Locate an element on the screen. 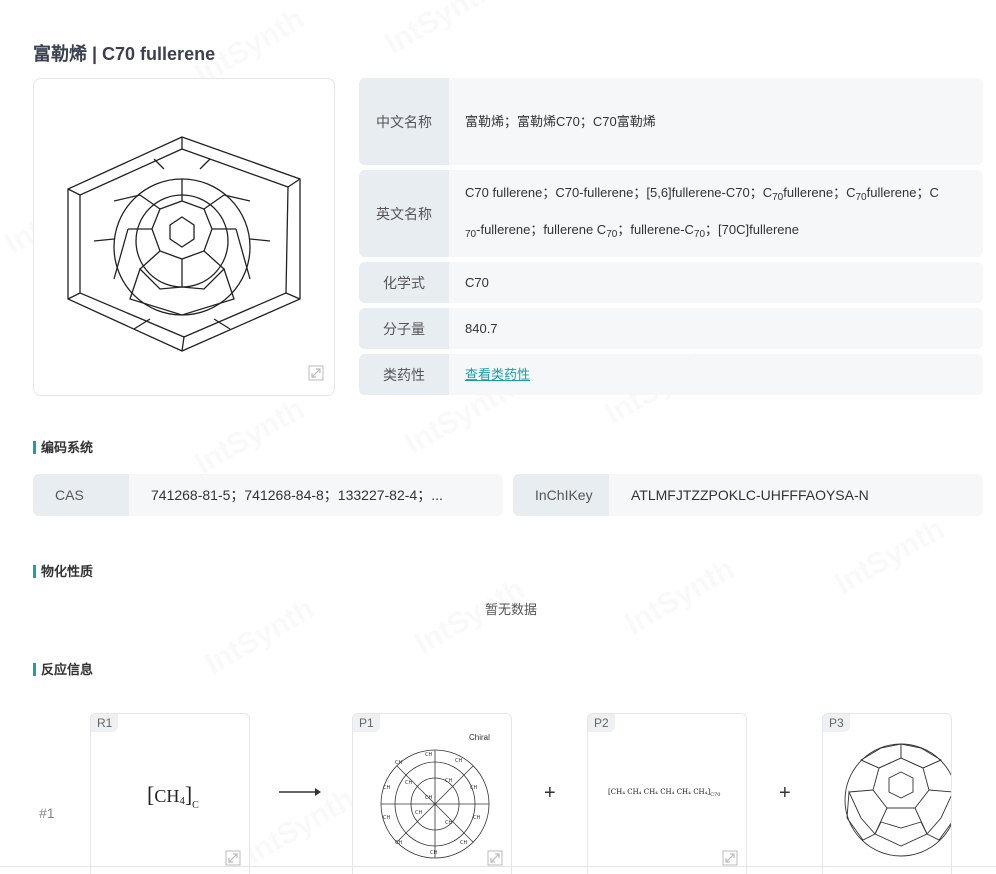 This screenshot has width=996, height=874. product-card-p3: P3 is located at coordinates (887, 793).